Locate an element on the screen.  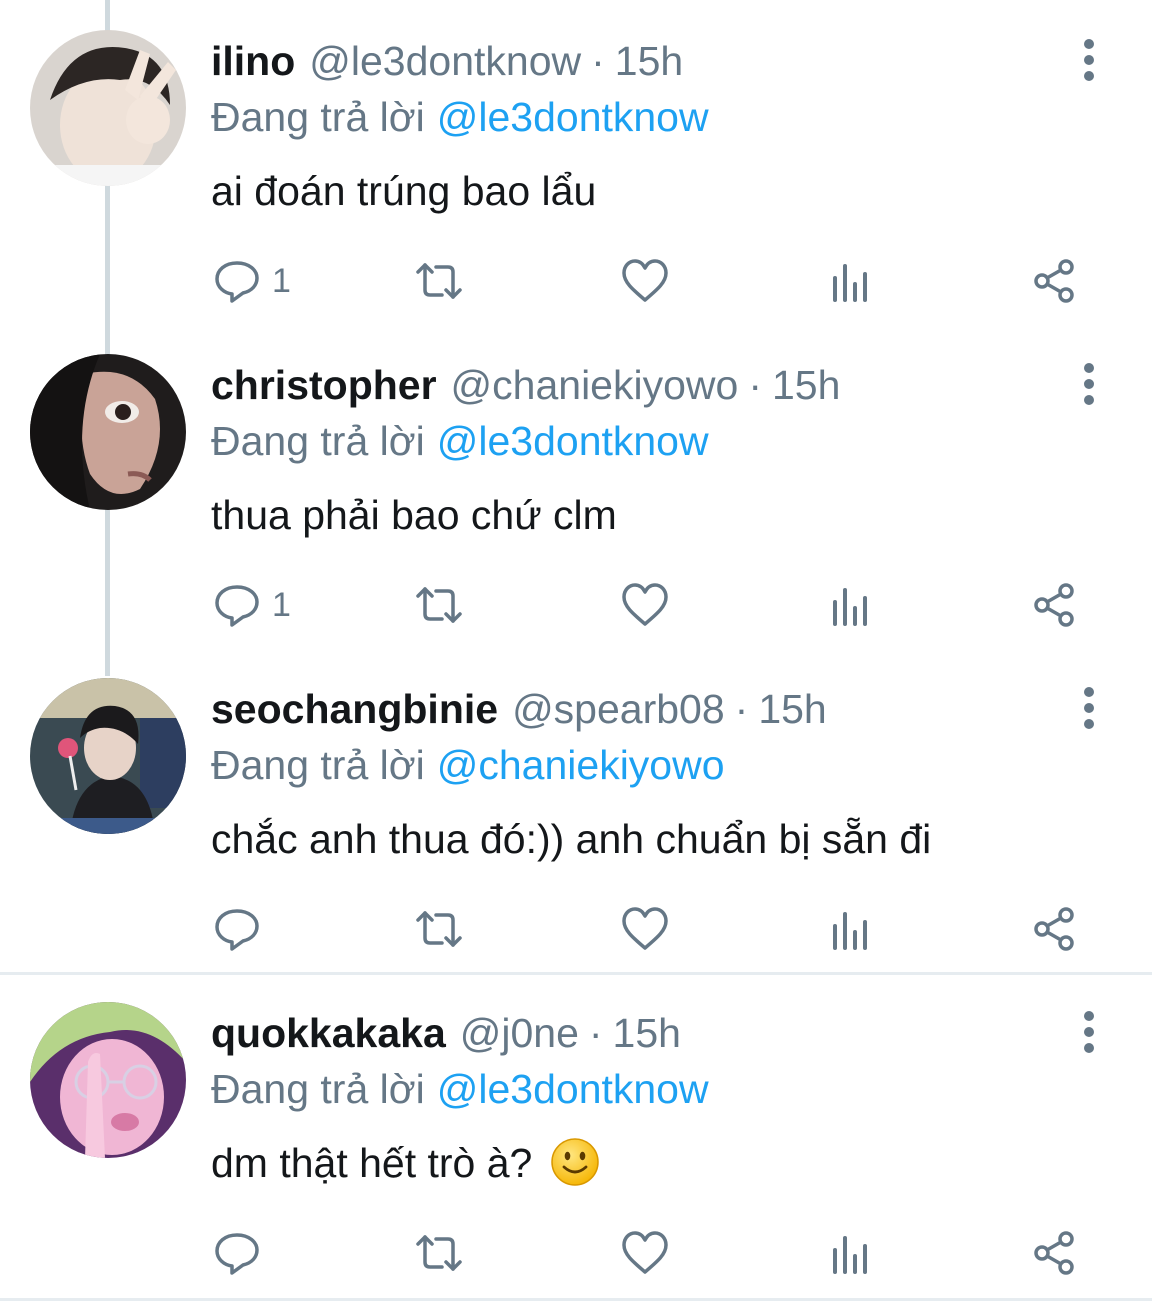
tweet-header: christopher @chaniekiyowo · 15h is located at coordinates (525, 385).